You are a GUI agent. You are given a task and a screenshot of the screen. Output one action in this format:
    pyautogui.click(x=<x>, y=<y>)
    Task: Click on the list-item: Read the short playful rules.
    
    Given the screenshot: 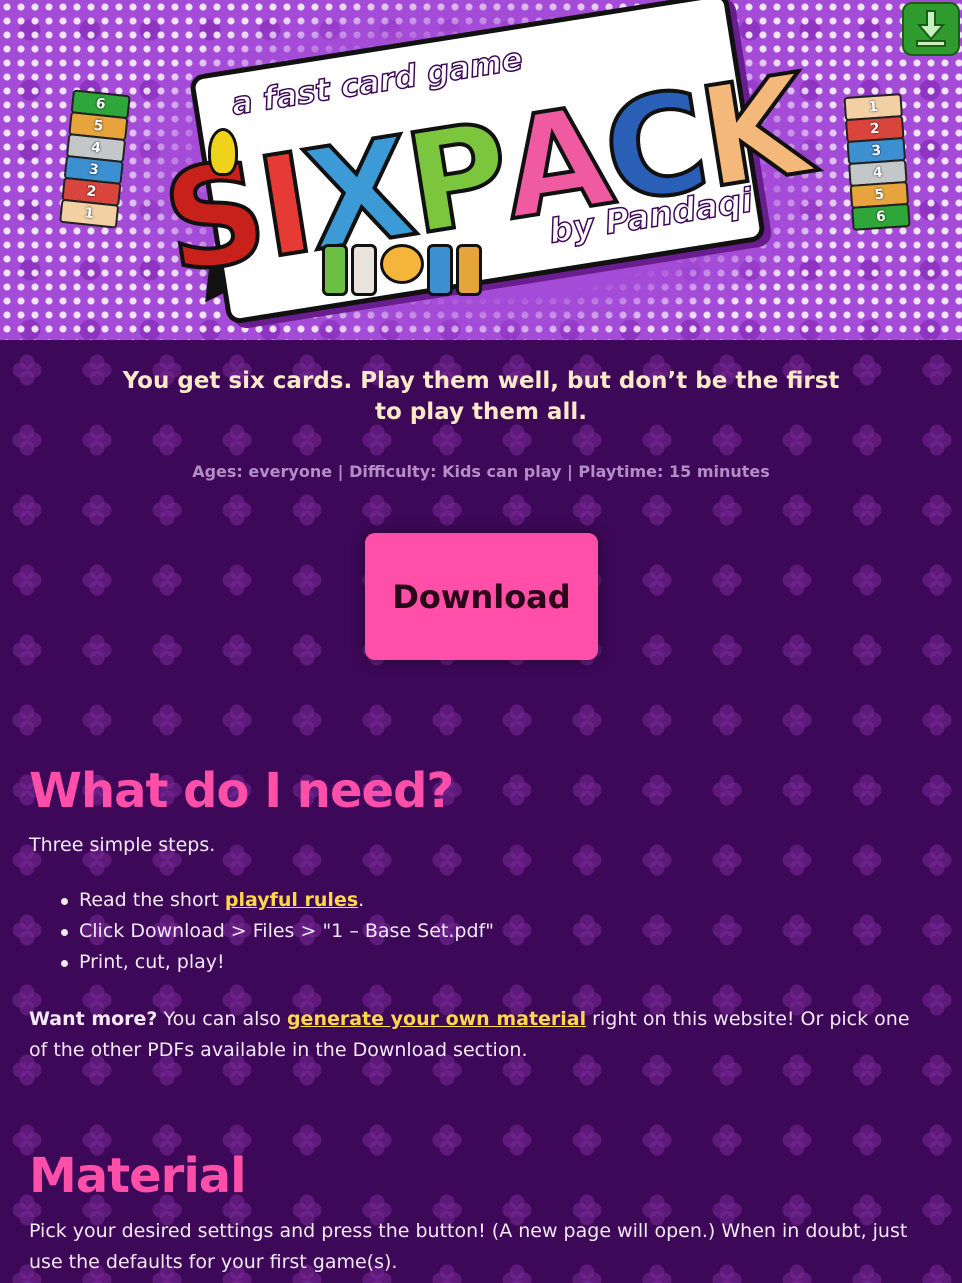 What is the action you would take?
    pyautogui.click(x=277, y=900)
    